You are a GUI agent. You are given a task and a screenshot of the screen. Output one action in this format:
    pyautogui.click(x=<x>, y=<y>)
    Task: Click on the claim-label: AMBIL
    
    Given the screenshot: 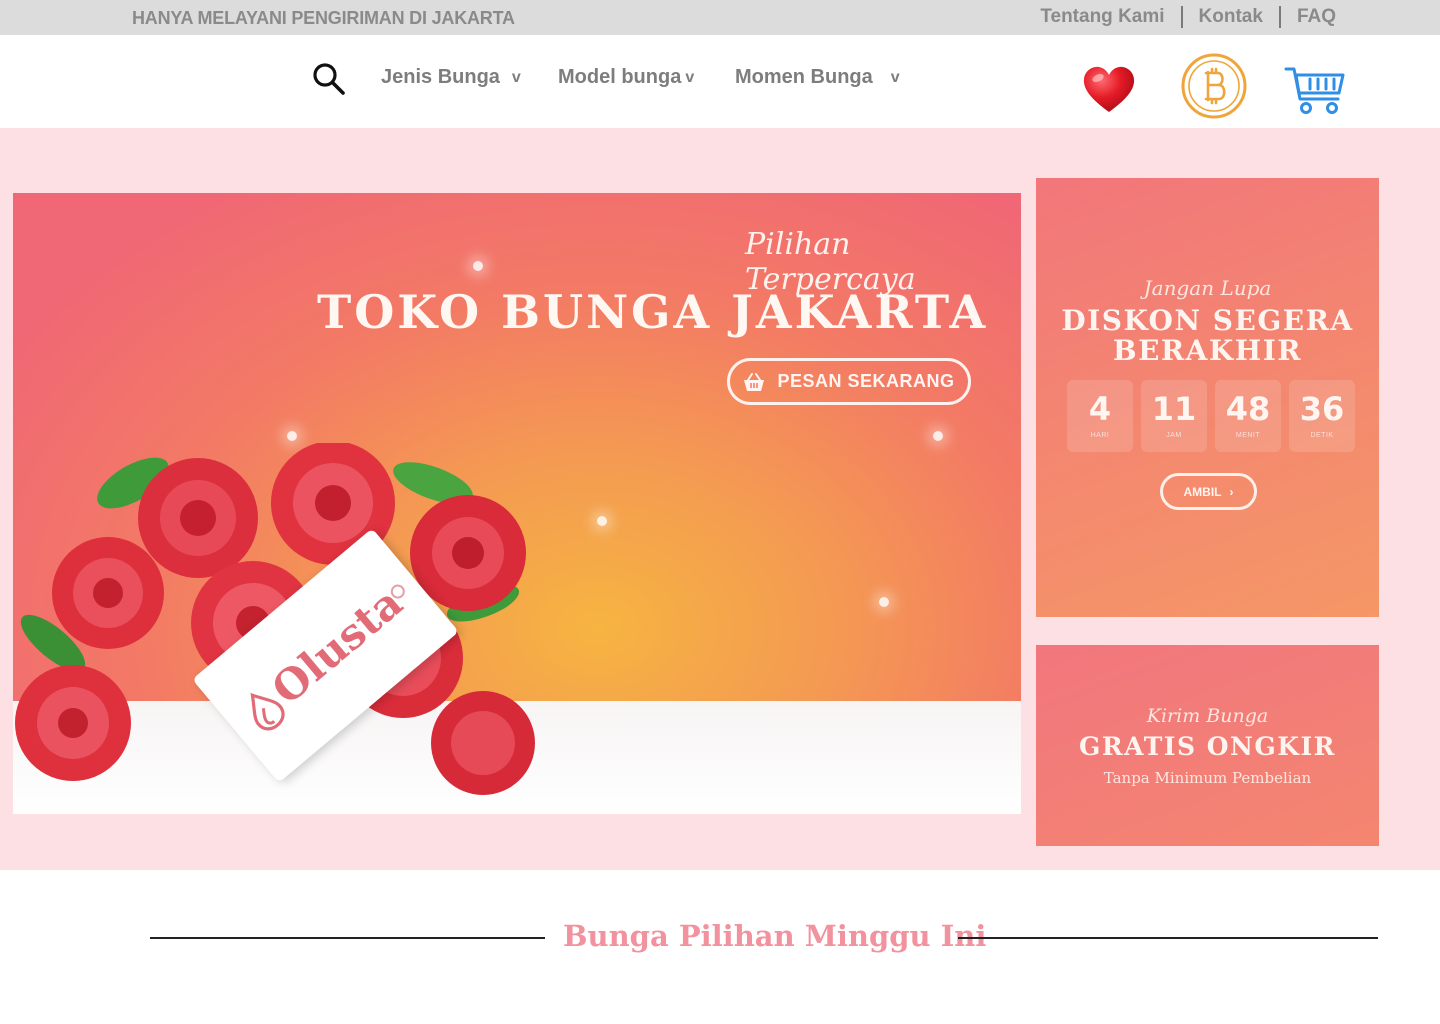 What is the action you would take?
    pyautogui.click(x=1202, y=491)
    